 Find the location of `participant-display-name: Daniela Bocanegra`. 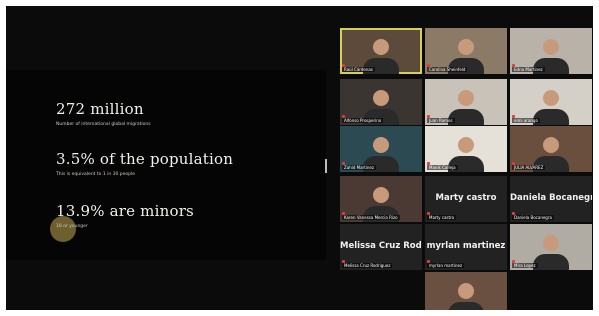

participant-display-name: Daniela Bocanegra is located at coordinates (551, 198).